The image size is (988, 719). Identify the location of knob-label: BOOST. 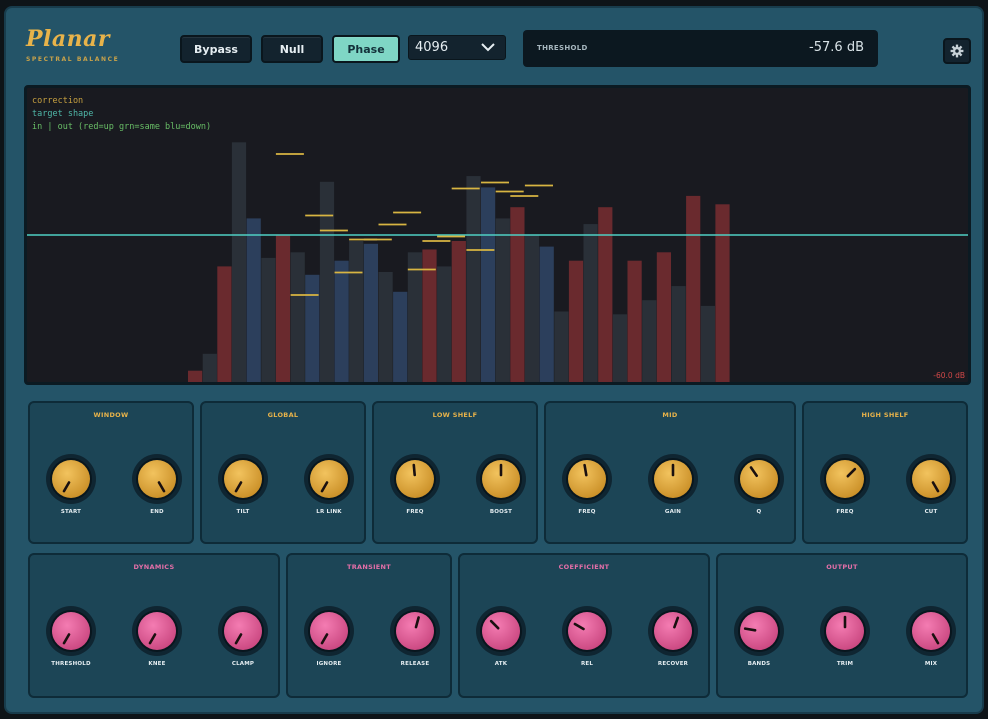
(501, 512).